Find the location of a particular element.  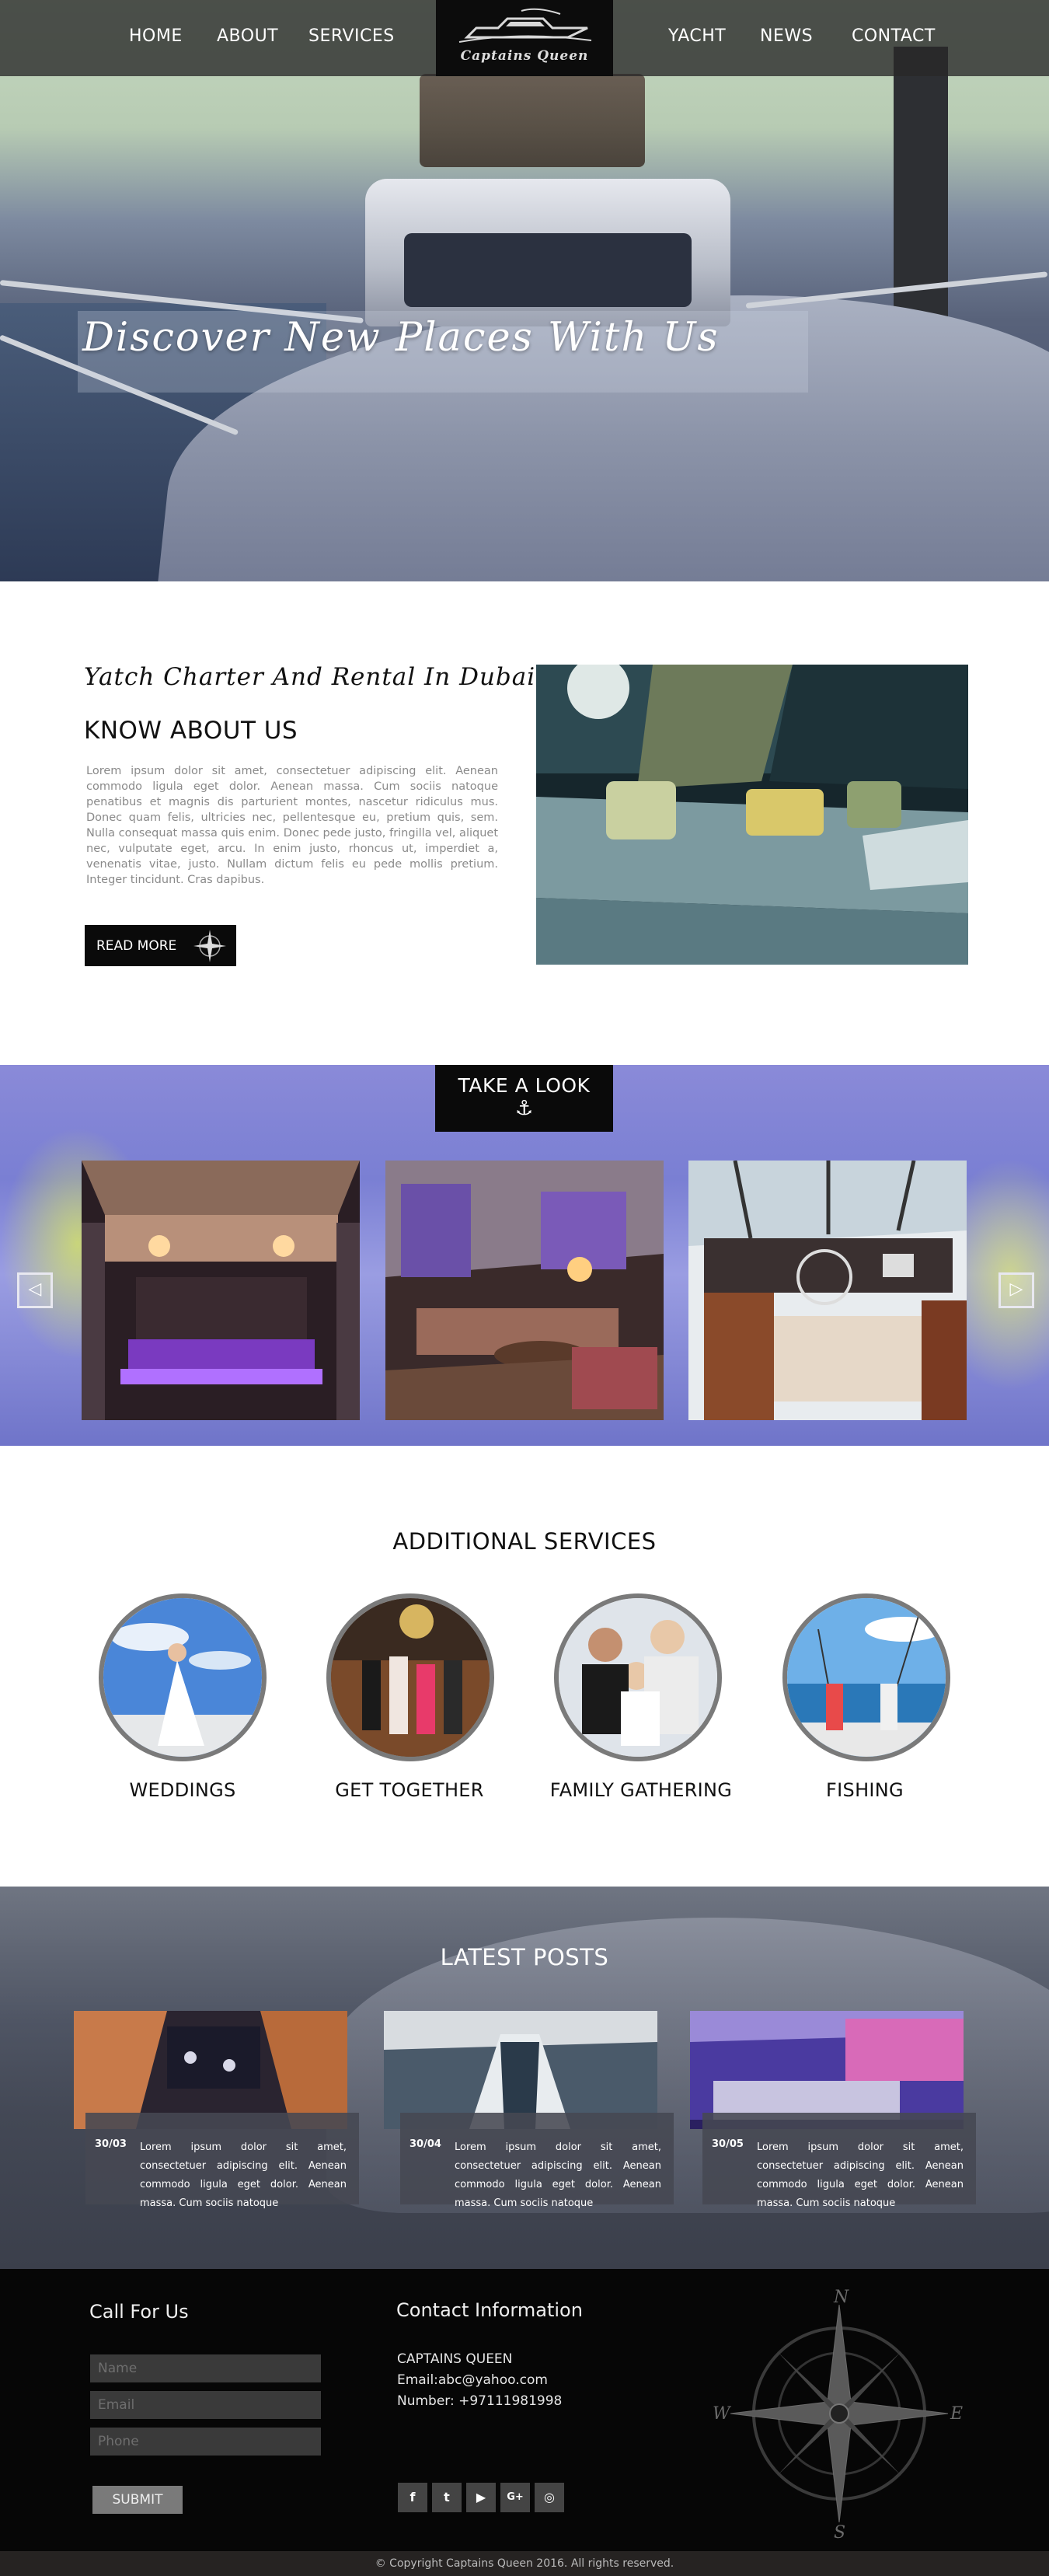

instagram-icon: ◎ is located at coordinates (549, 2498).